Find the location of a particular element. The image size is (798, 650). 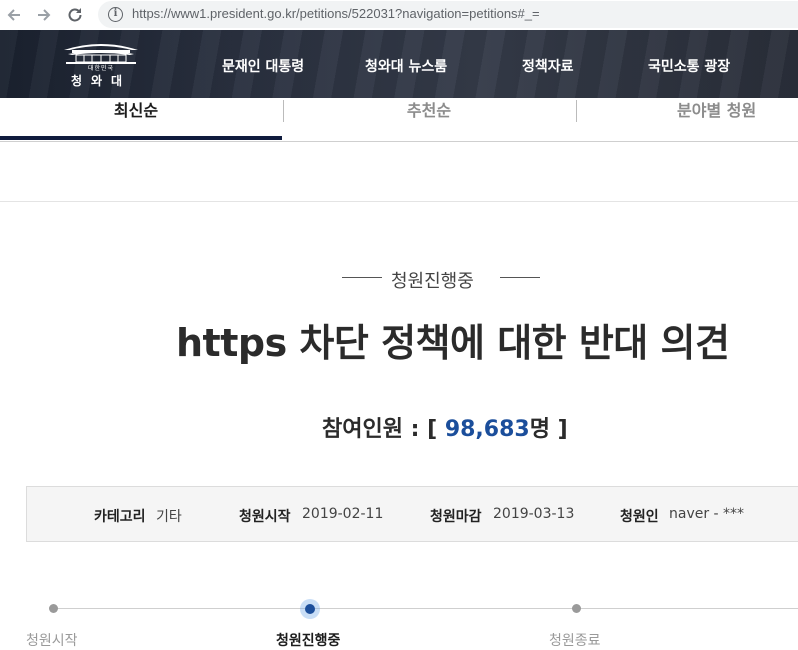

end-date-value: 2019-03-13 is located at coordinates (534, 514).